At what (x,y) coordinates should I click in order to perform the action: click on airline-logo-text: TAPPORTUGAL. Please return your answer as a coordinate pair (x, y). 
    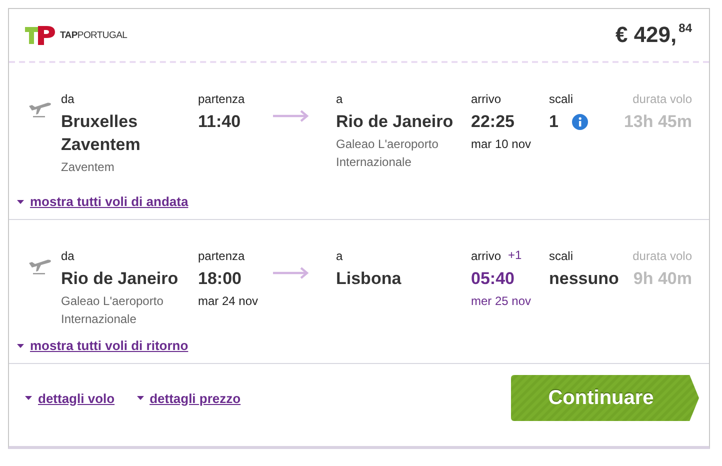
    Looking at the image, I should click on (94, 35).